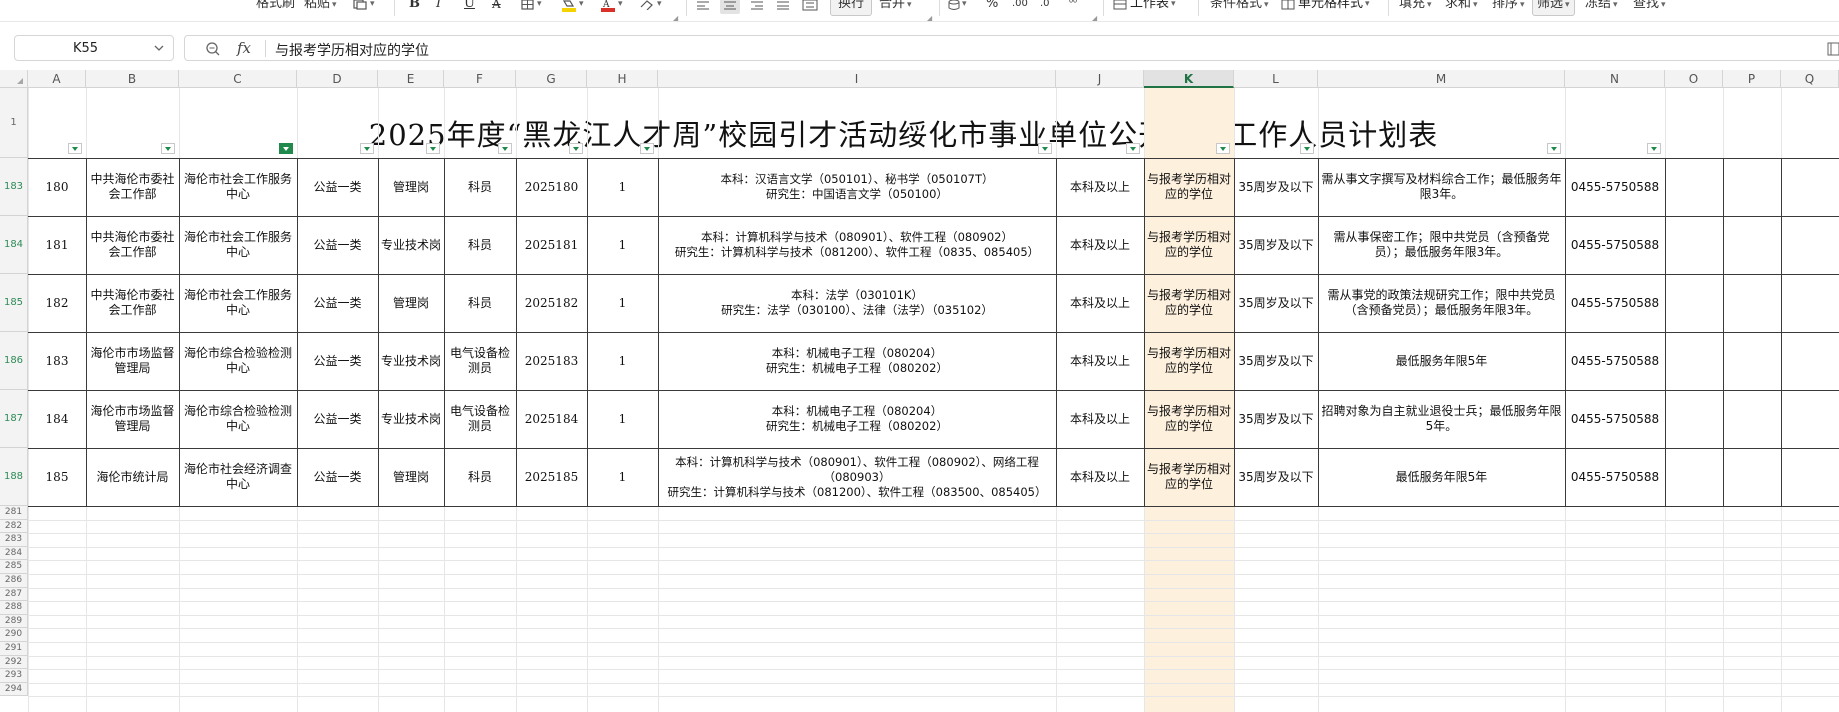 This screenshot has height=712, width=1839. I want to click on row-header: 188, so click(14, 477).